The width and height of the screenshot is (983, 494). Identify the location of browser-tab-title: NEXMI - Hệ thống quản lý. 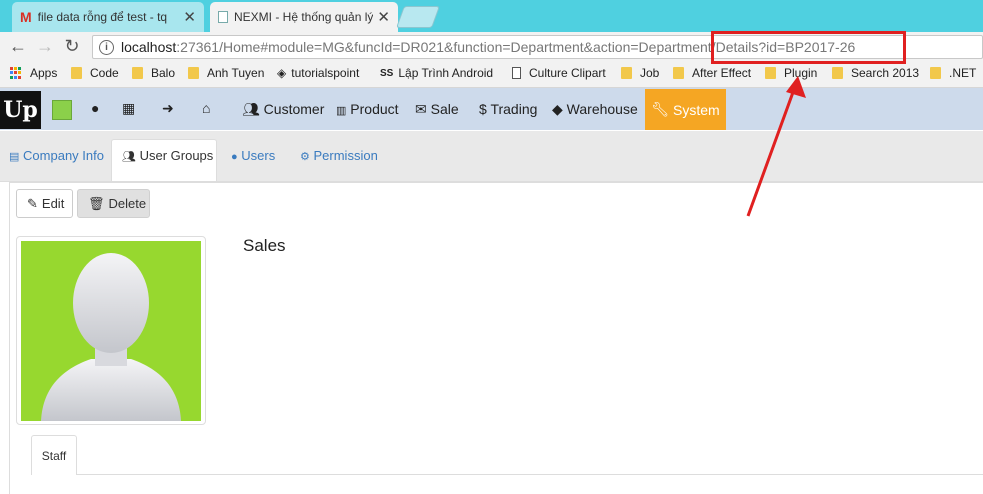
(304, 17).